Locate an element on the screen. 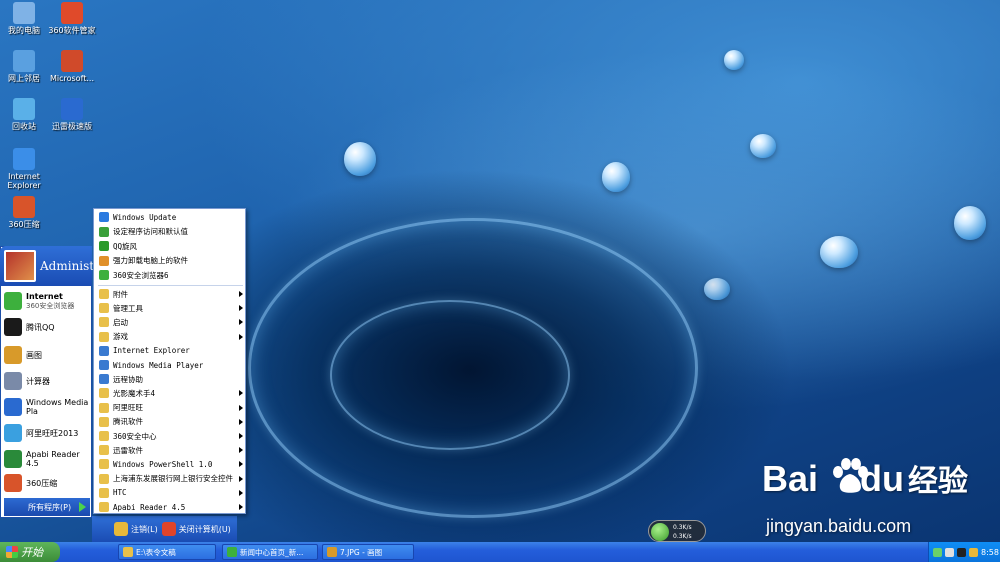 The width and height of the screenshot is (1000, 562). net-speed-widget: 0.3K/s 0.3K/s is located at coordinates (677, 531).